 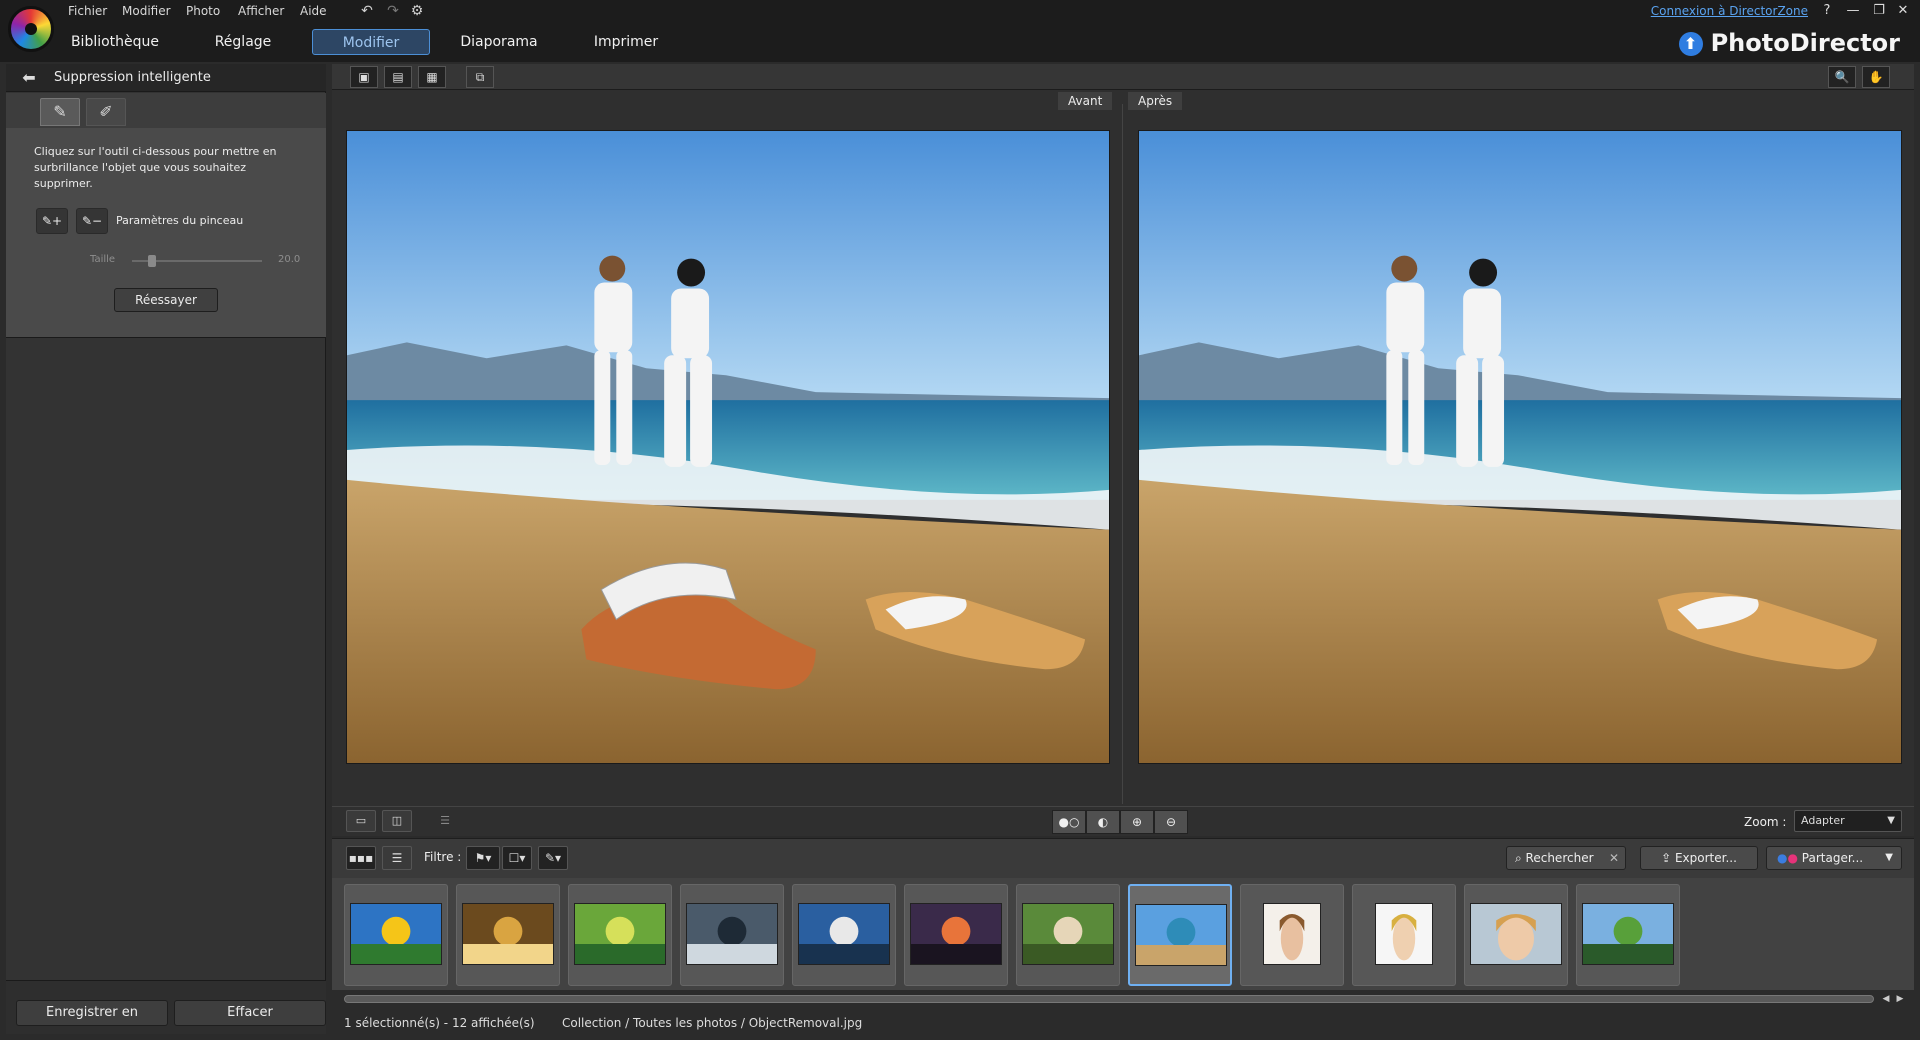 What do you see at coordinates (1842, 77) in the screenshot?
I see `zoom-tool-icon: 🔍` at bounding box center [1842, 77].